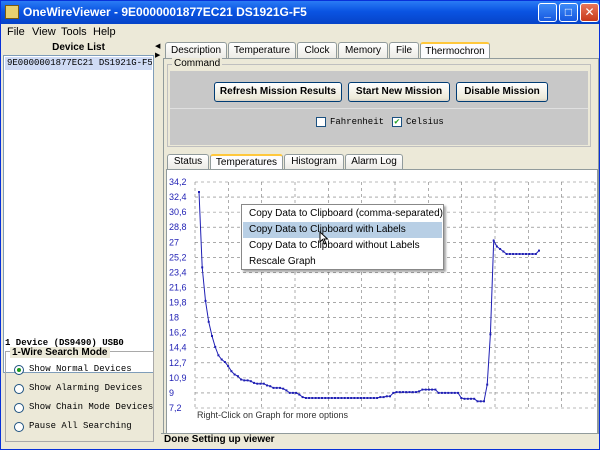 This screenshot has height=450, width=600. What do you see at coordinates (178, 197) in the screenshot?
I see `y-tick-label: 32,4` at bounding box center [178, 197].